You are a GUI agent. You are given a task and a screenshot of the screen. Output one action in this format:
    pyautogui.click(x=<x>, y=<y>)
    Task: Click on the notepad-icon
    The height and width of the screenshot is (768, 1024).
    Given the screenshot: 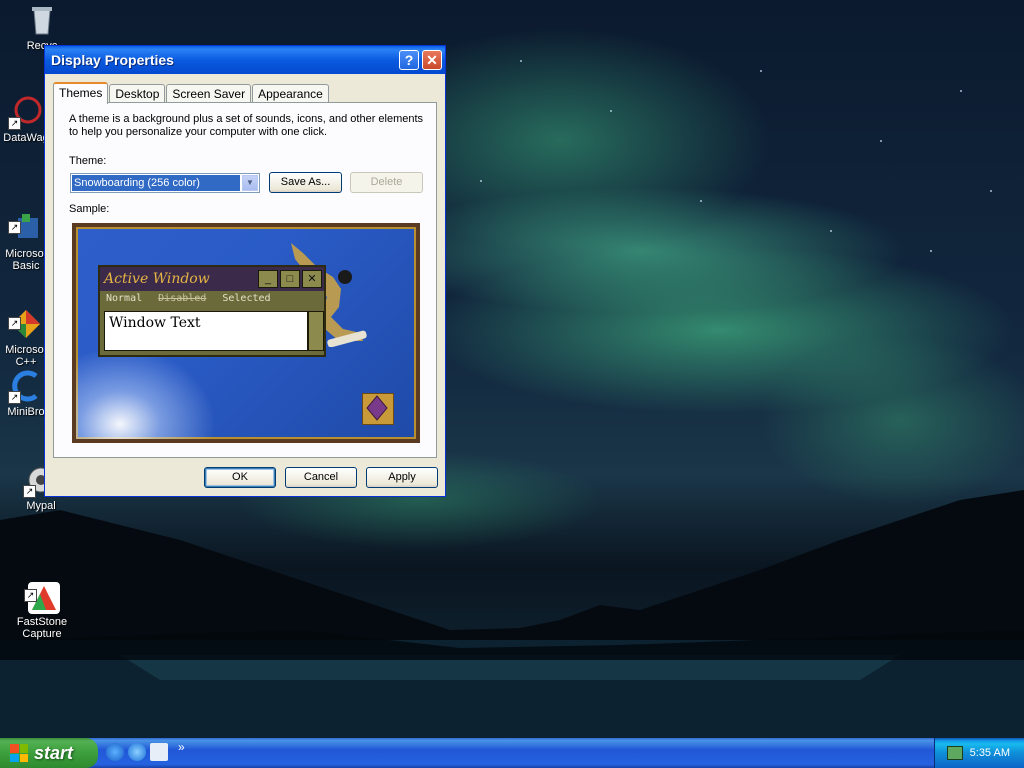 What is the action you would take?
    pyautogui.click(x=159, y=752)
    